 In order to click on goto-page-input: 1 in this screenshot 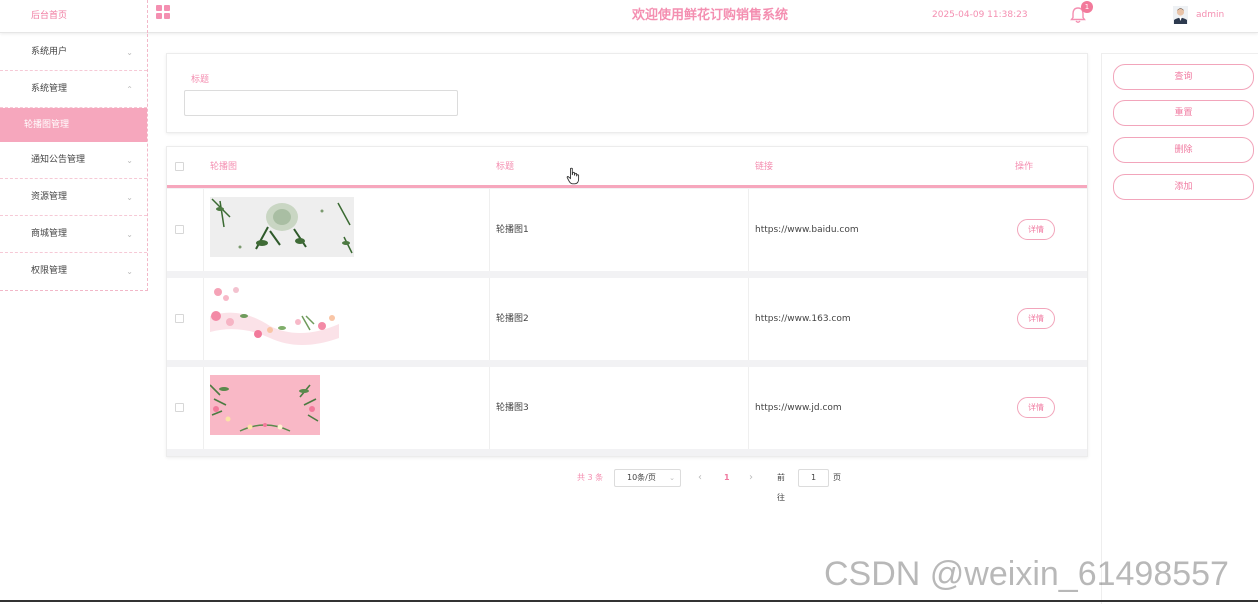, I will do `click(813, 478)`.